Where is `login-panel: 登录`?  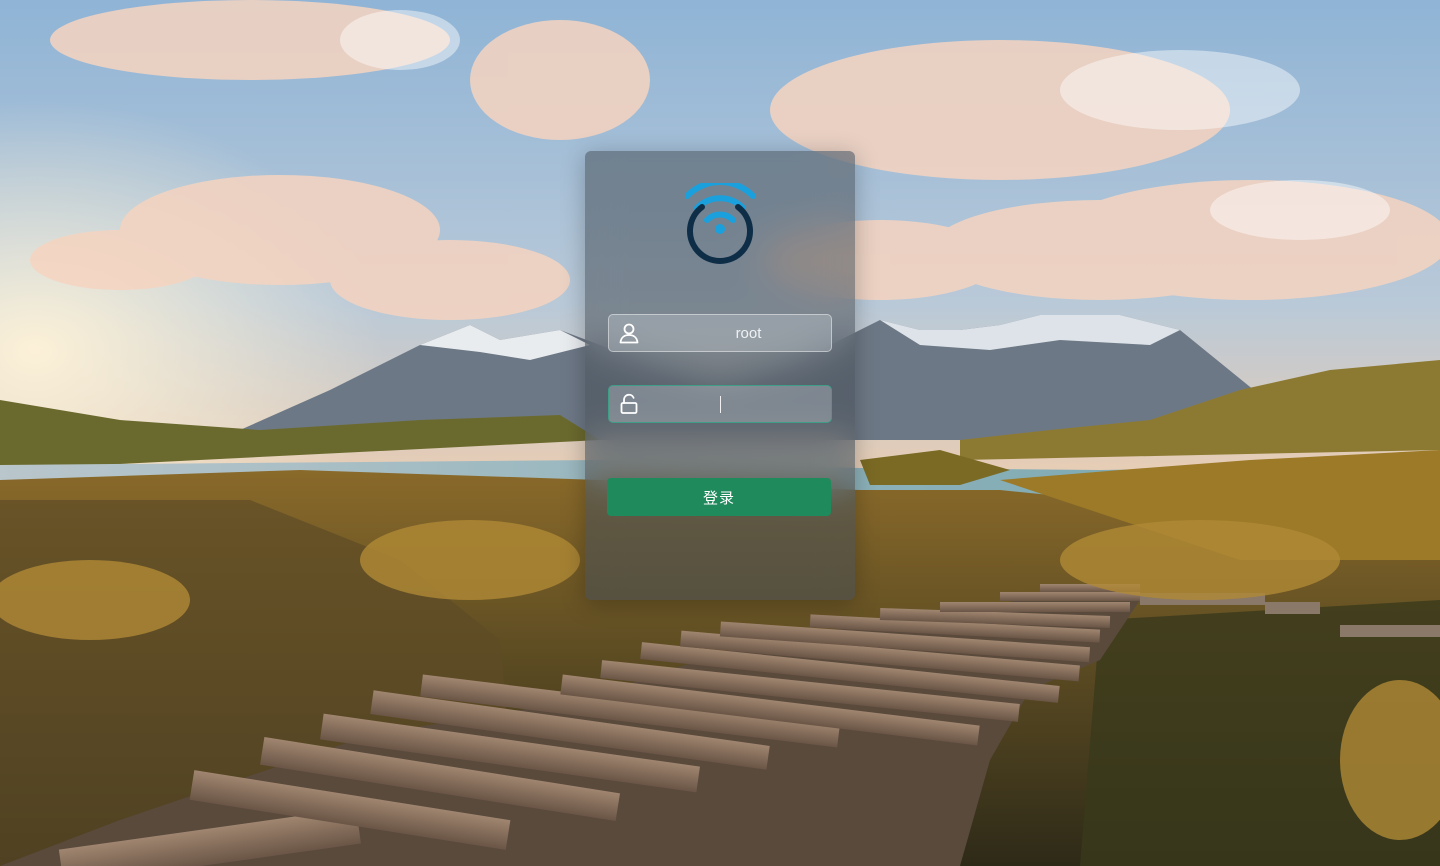
login-panel: 登录 is located at coordinates (736, 375).